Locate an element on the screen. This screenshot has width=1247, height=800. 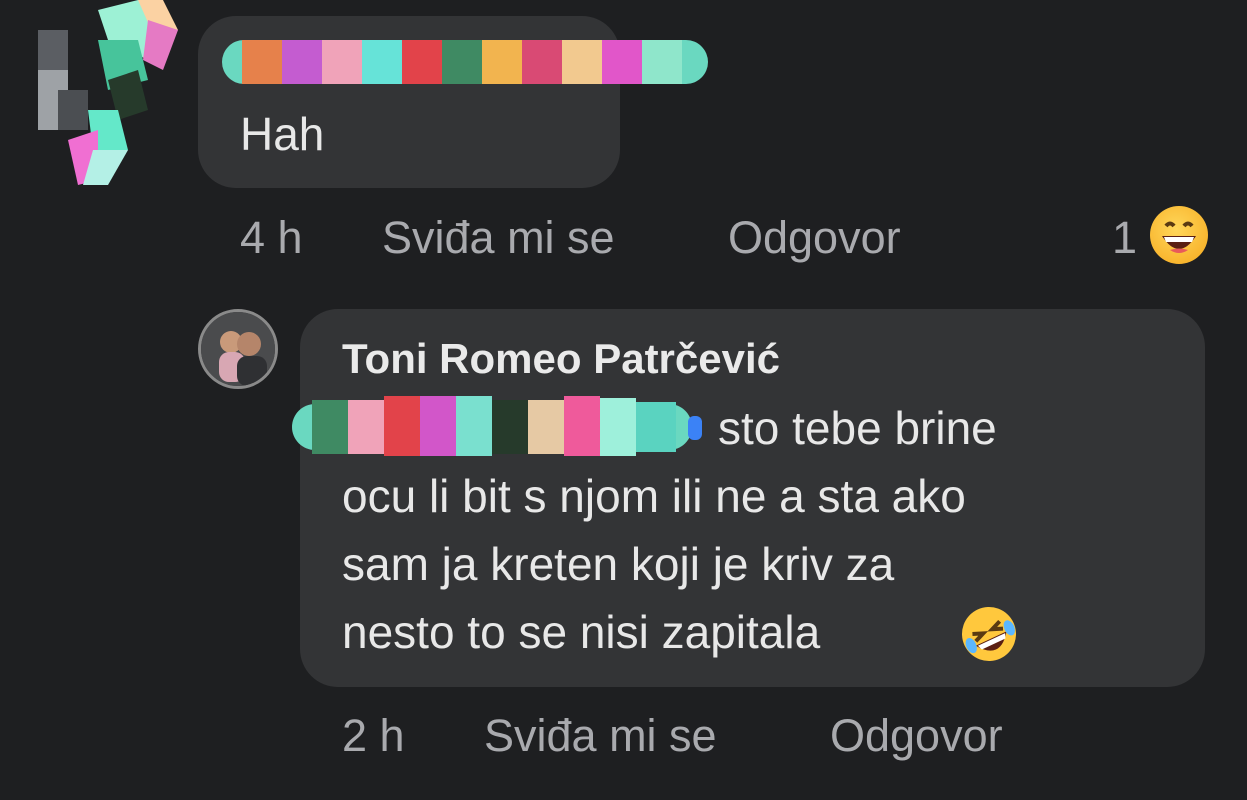
censored-author-name is located at coordinates (465, 62).